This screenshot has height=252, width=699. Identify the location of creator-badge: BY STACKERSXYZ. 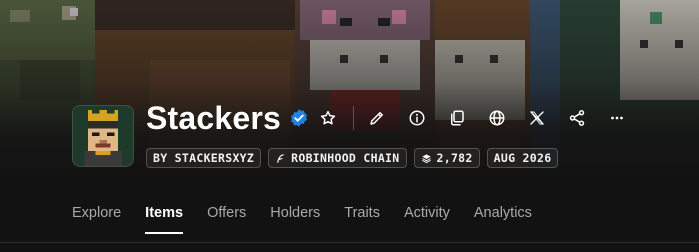
(204, 158).